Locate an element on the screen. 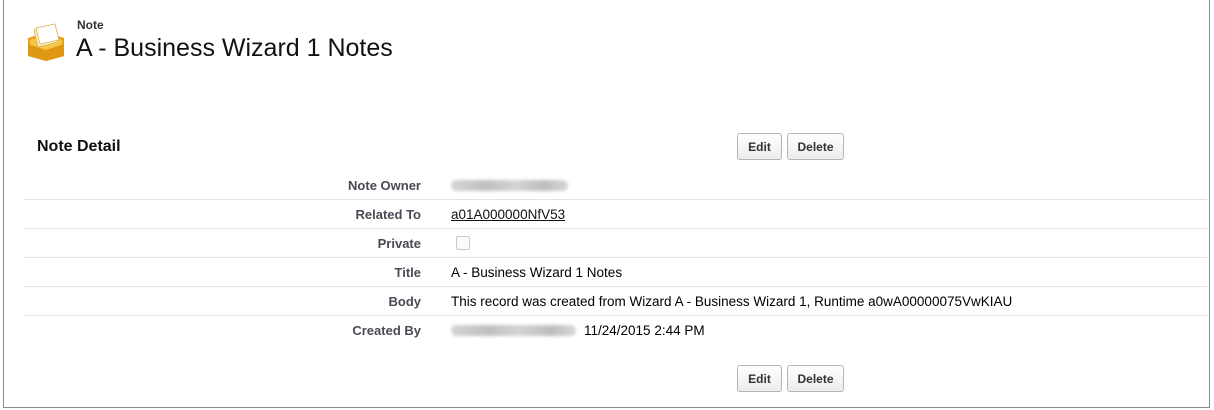 The image size is (1214, 410). field-row-private: Private is located at coordinates (615, 243).